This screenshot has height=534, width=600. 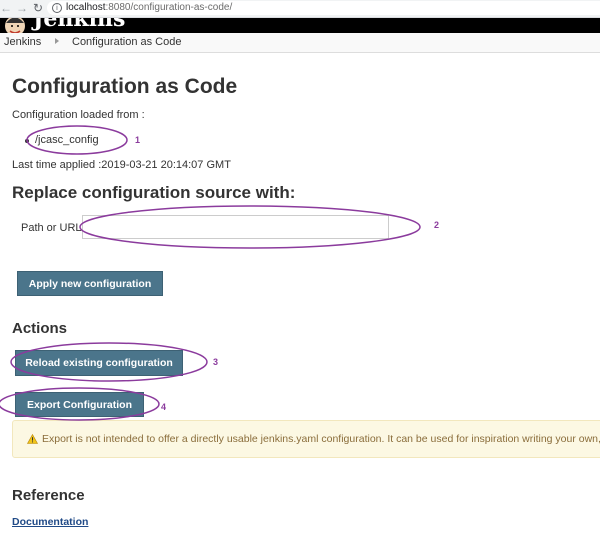 What do you see at coordinates (32, 439) in the screenshot?
I see `warning-icon` at bounding box center [32, 439].